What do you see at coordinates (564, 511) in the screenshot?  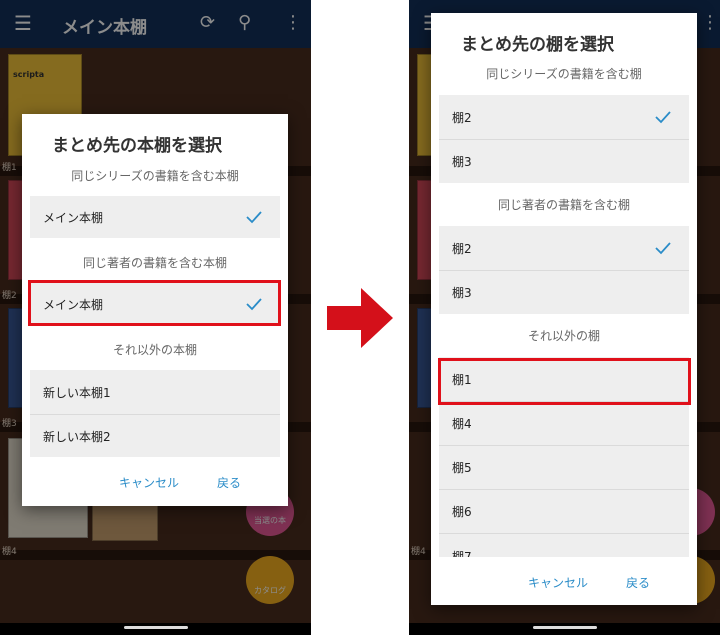 I see `list-item-other: 棚6` at bounding box center [564, 511].